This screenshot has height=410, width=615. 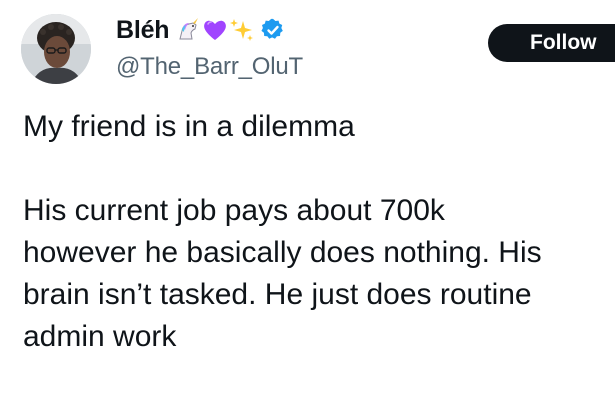 I want to click on tweet-line: brain isn’t tasked. He just does routine, so click(x=277, y=294).